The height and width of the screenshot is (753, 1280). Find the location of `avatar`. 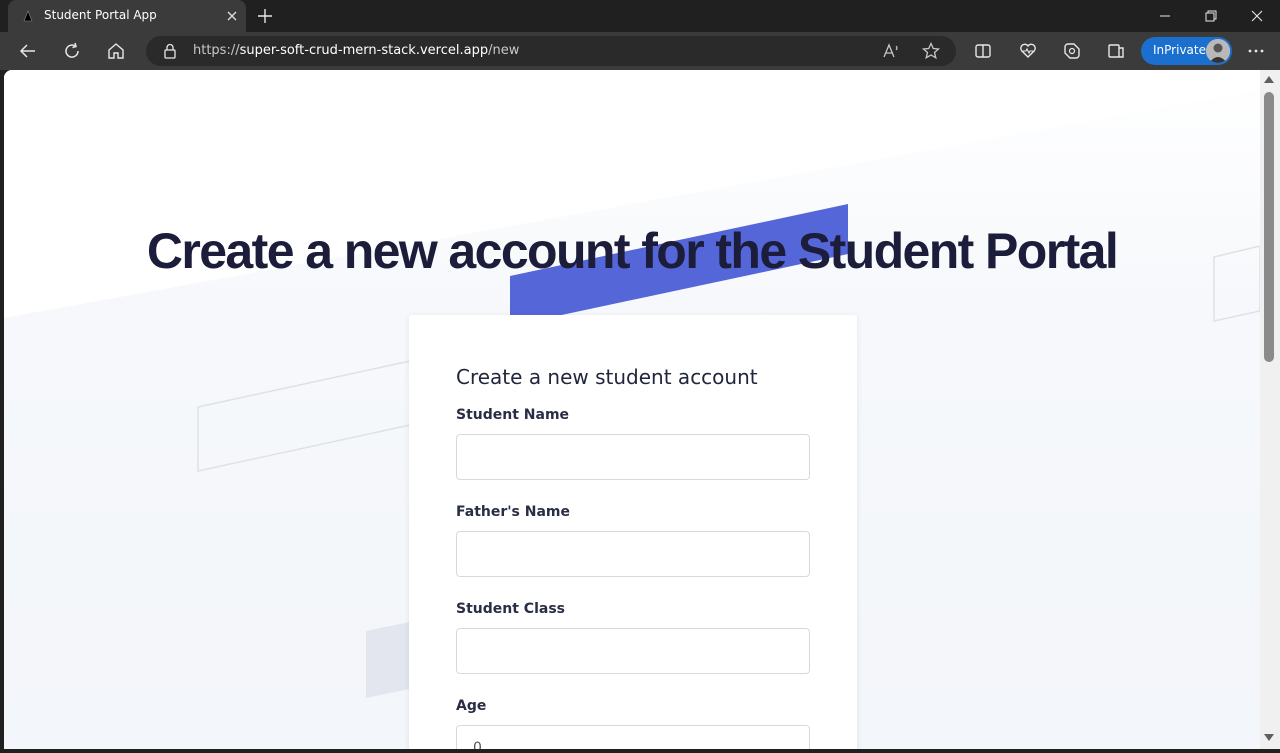

avatar is located at coordinates (1218, 51).